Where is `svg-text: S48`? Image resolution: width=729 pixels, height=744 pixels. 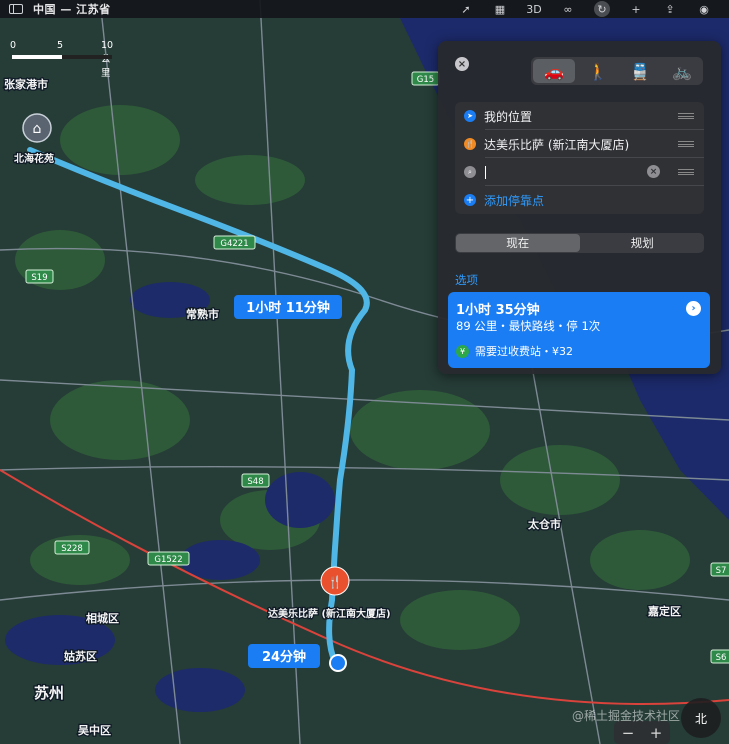
svg-text: S48 is located at coordinates (255, 482).